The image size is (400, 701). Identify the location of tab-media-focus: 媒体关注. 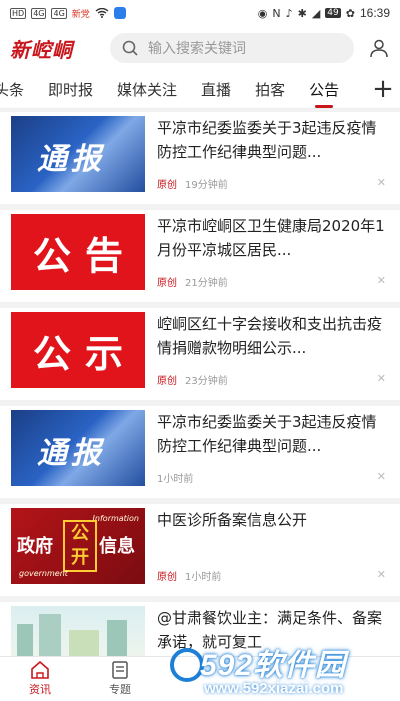
(147, 89).